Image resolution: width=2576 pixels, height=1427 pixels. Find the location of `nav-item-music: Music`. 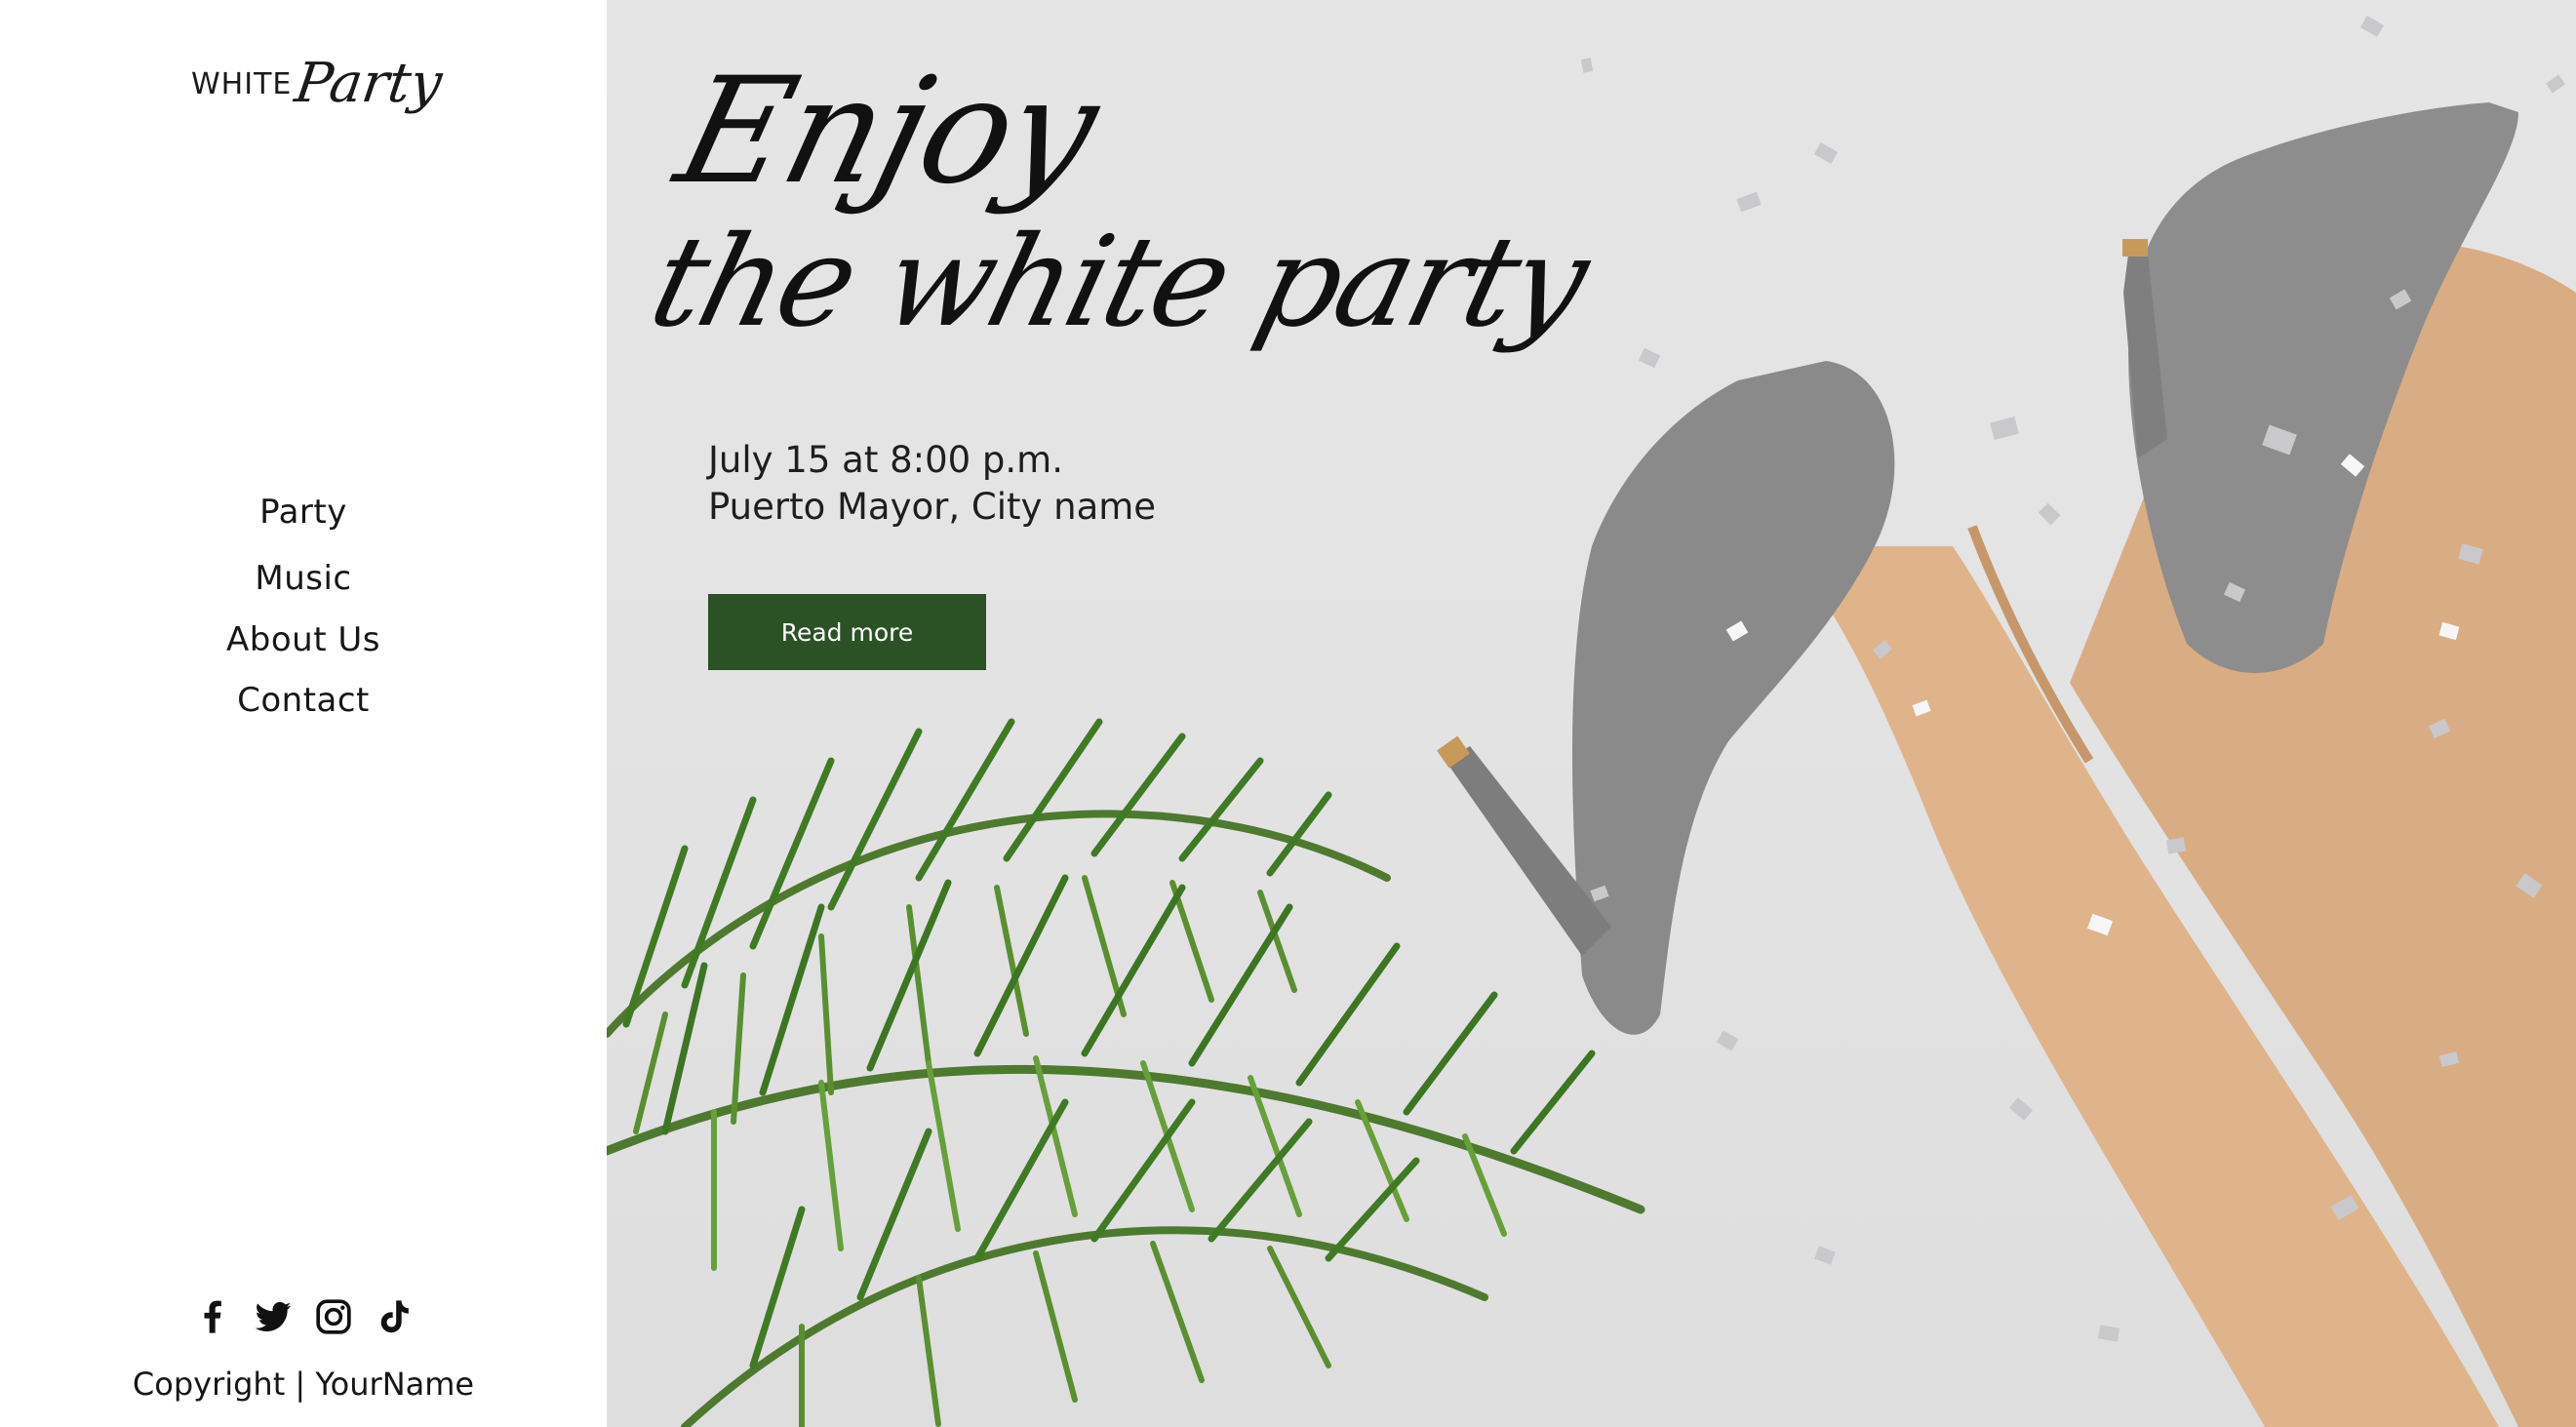

nav-item-music: Music is located at coordinates (303, 579).